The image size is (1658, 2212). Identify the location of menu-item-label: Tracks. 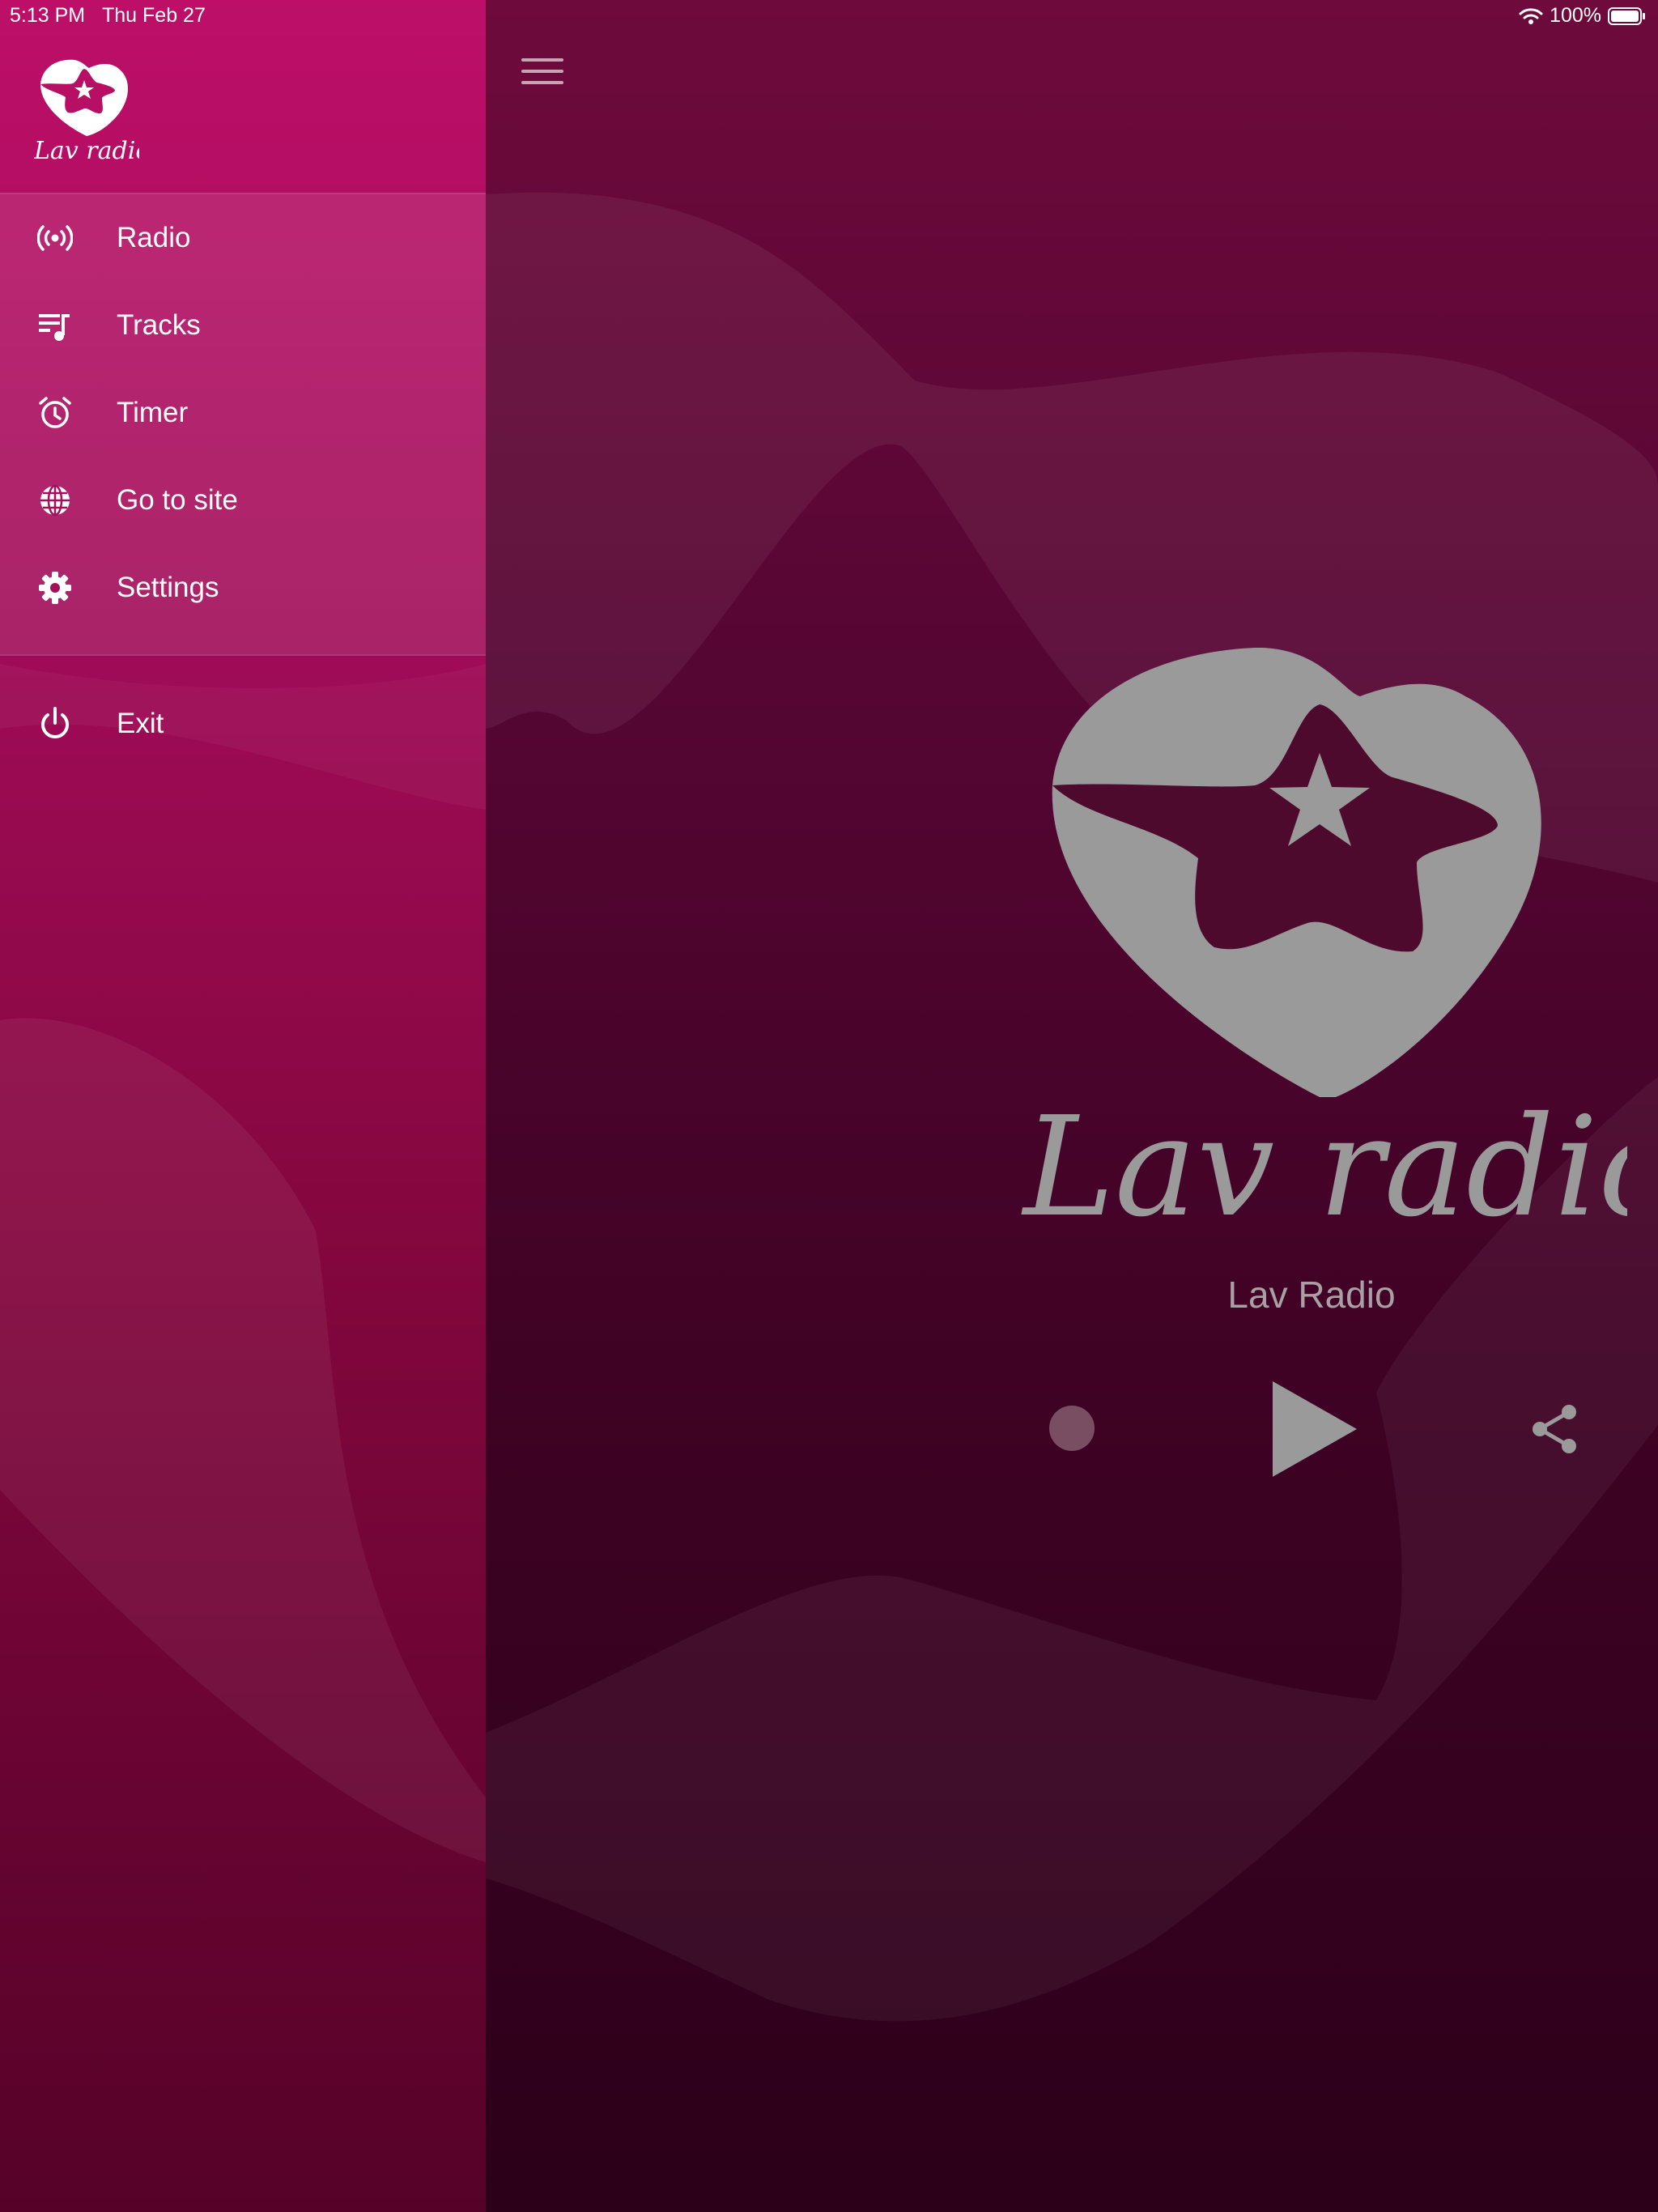
(159, 325).